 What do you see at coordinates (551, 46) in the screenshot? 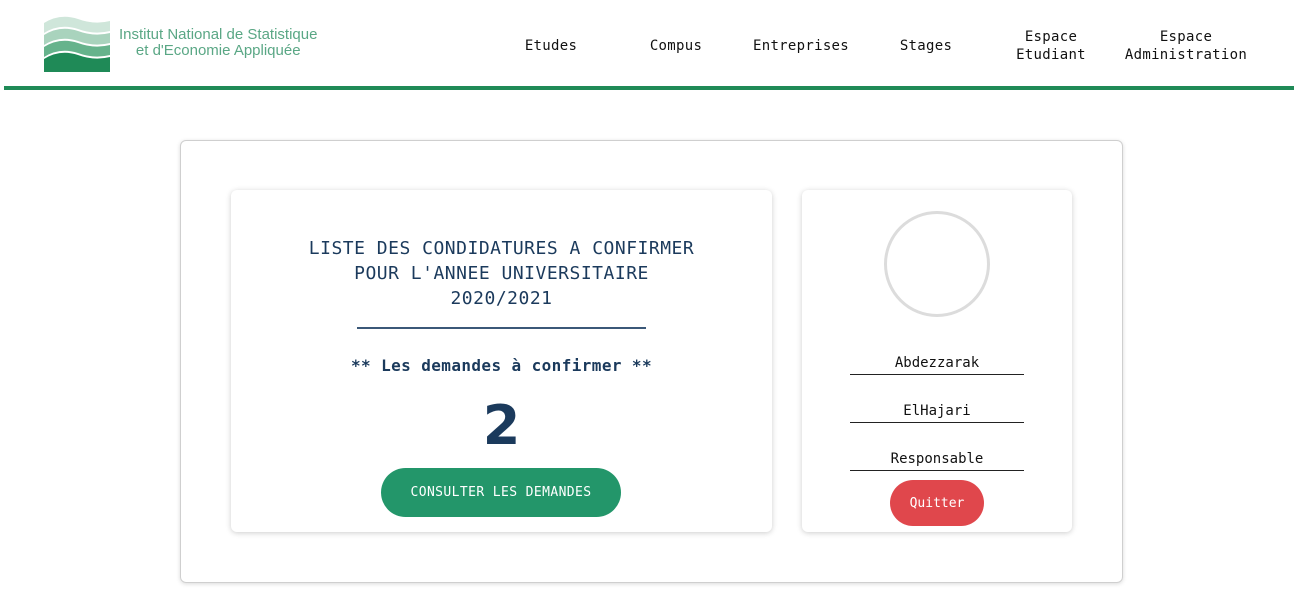
I see `nav-etudes: Etudes` at bounding box center [551, 46].